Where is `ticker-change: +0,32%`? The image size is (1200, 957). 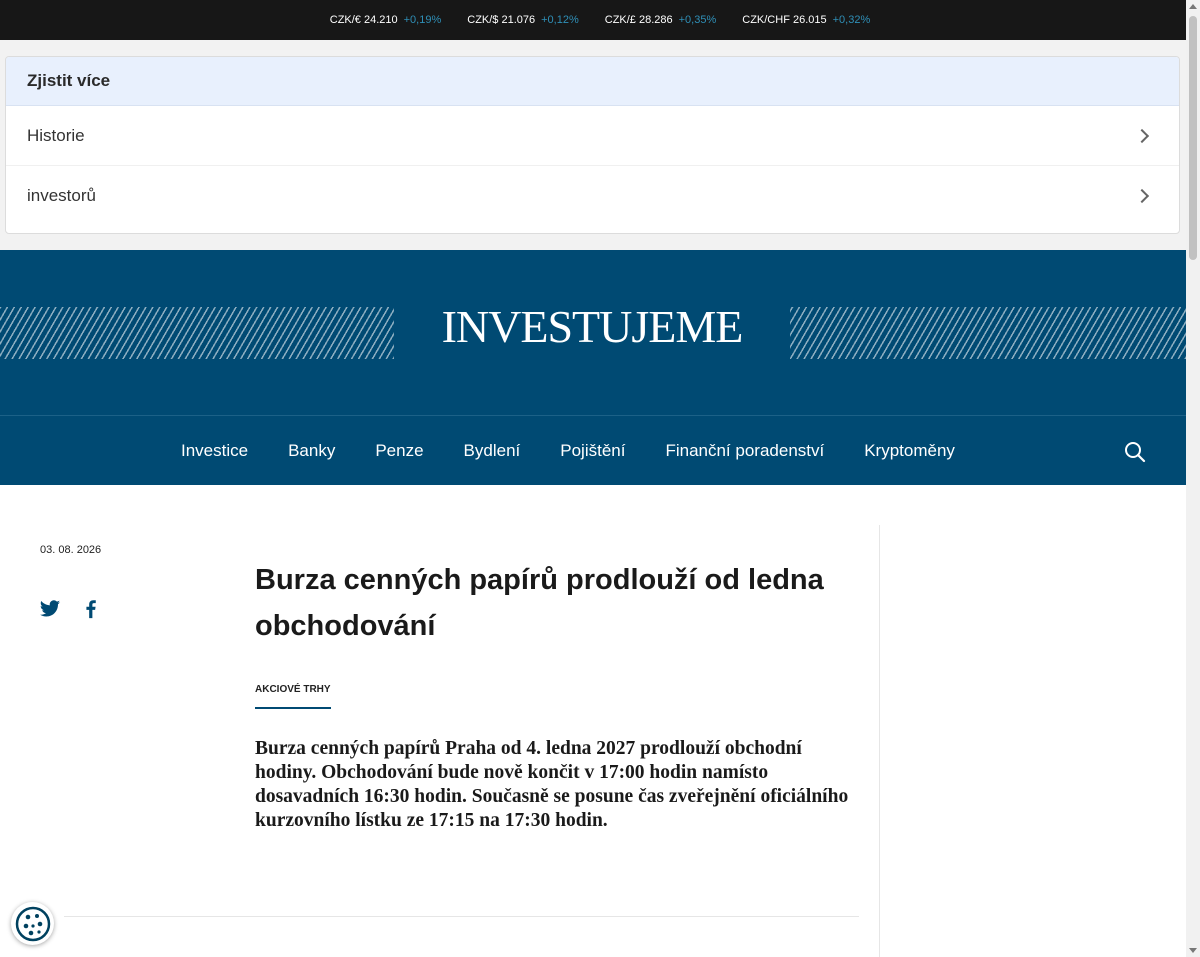
ticker-change: +0,32% is located at coordinates (851, 20).